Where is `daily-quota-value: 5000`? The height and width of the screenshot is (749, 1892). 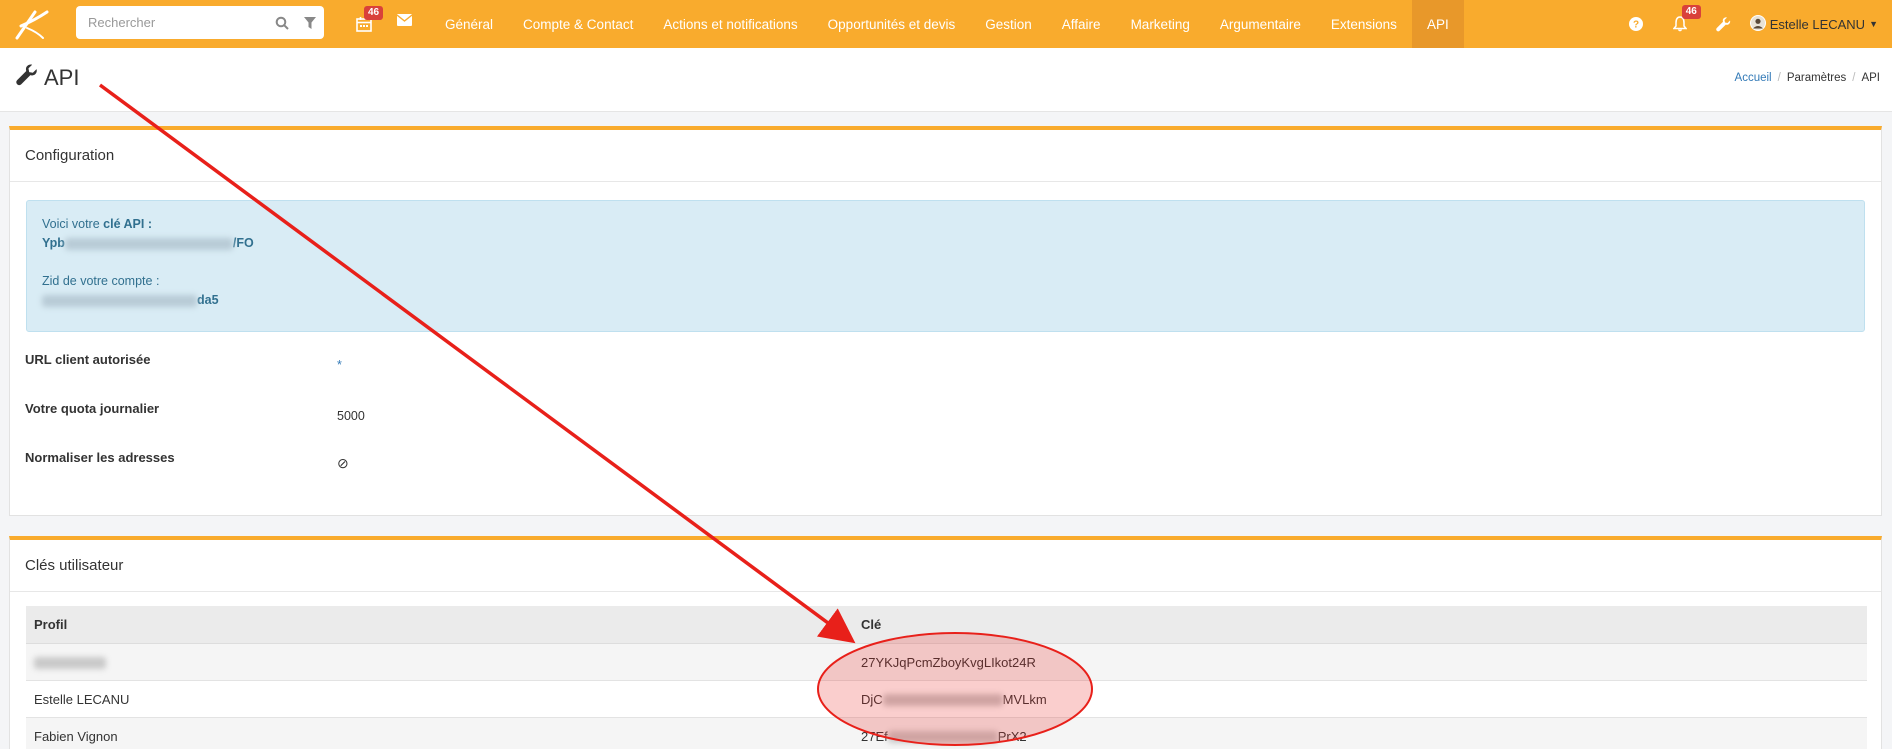 daily-quota-value: 5000 is located at coordinates (351, 416).